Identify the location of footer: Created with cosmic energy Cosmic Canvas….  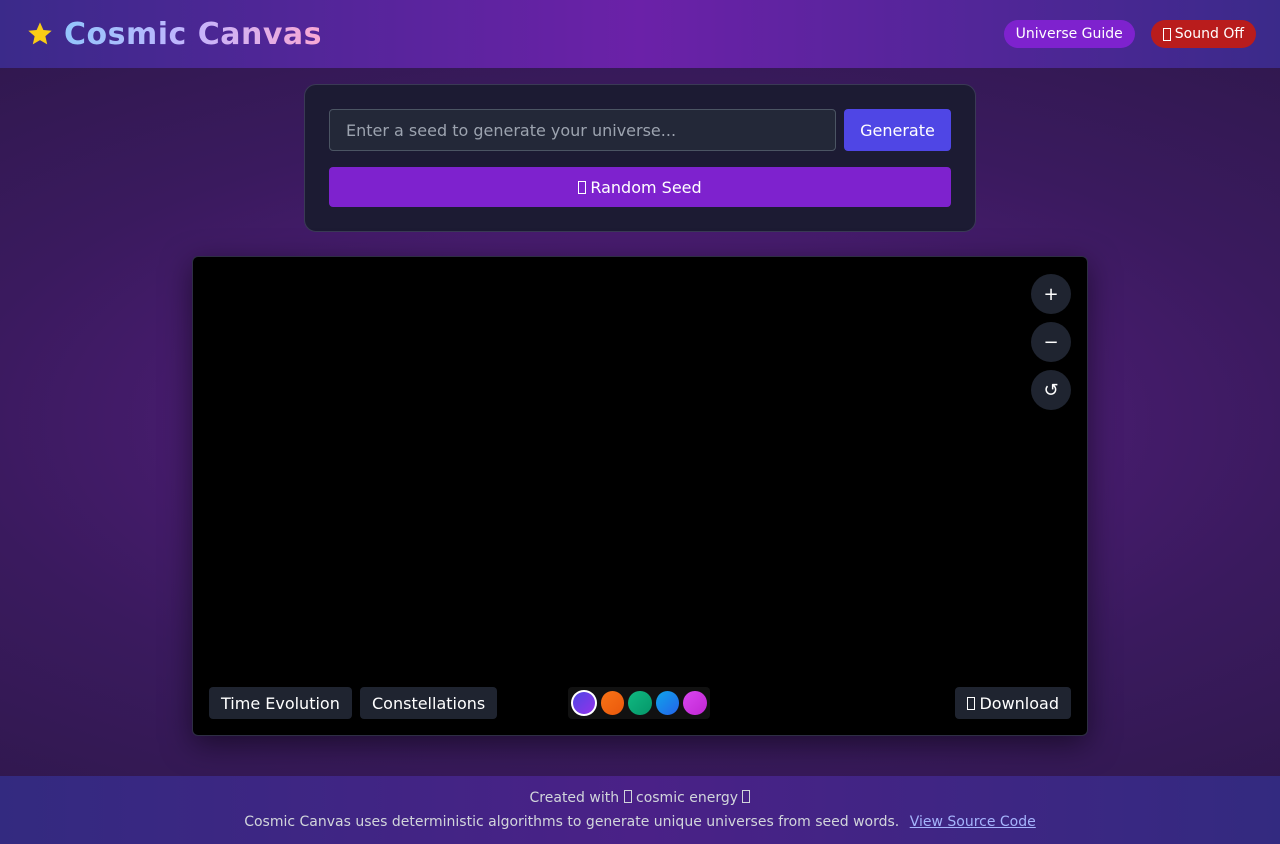
(640, 810).